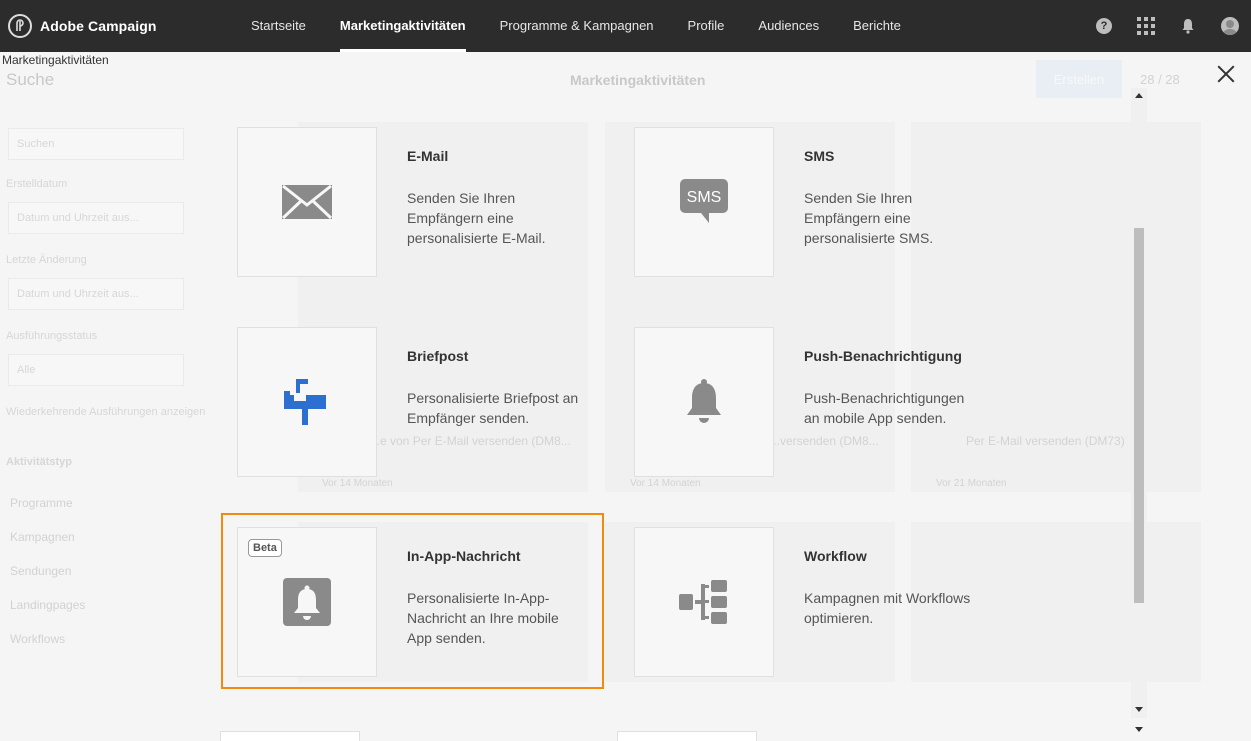  What do you see at coordinates (98, 26) in the screenshot?
I see `brand-name: Adobe Campaign` at bounding box center [98, 26].